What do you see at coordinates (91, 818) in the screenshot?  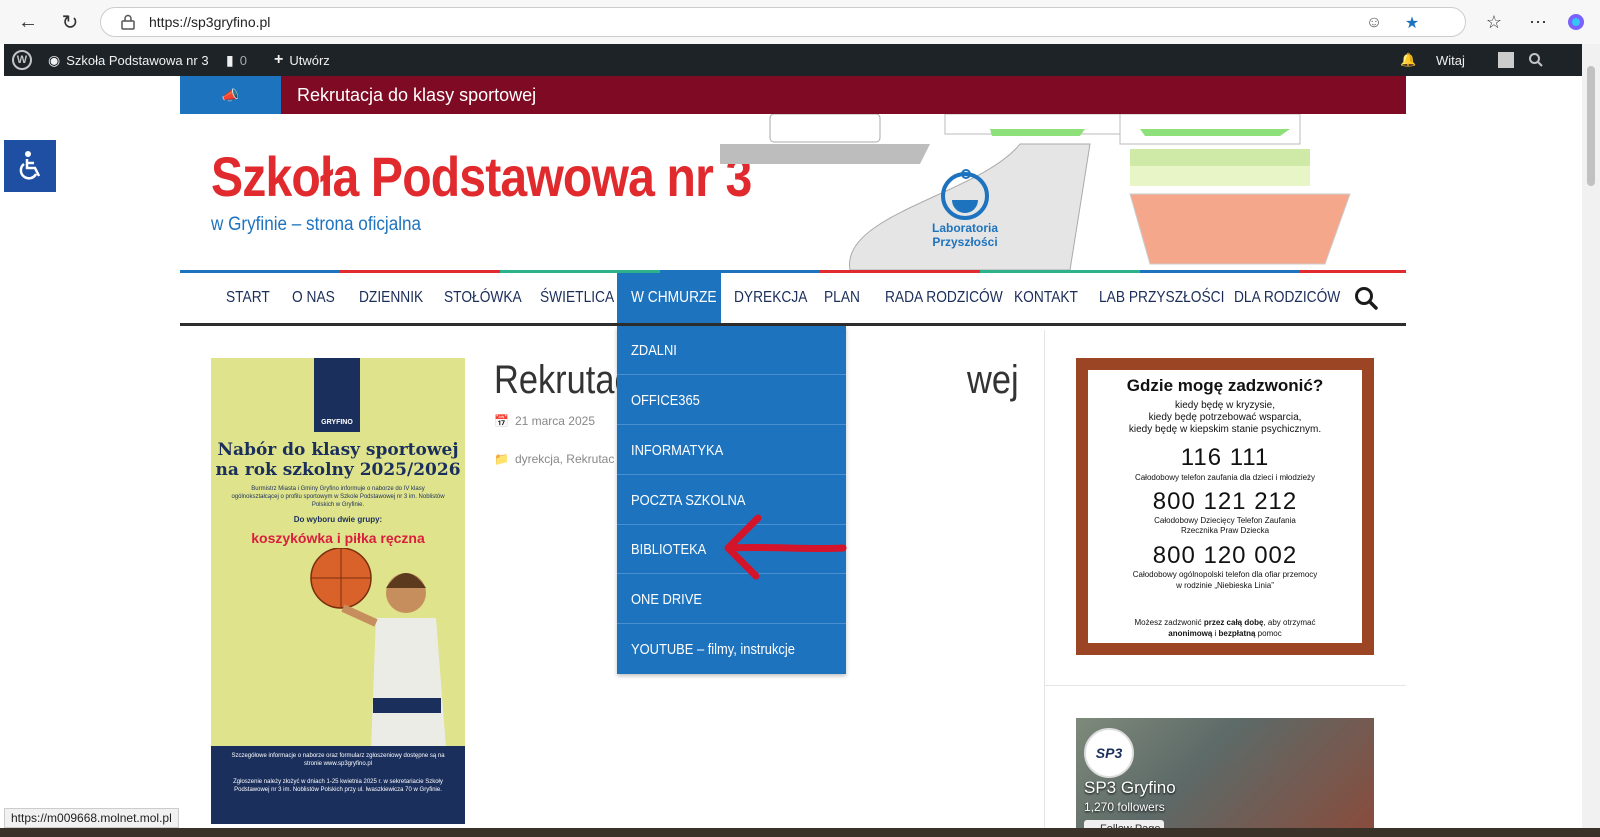 I see `link-status-bar: https://m009668.molnet.mol.pl` at bounding box center [91, 818].